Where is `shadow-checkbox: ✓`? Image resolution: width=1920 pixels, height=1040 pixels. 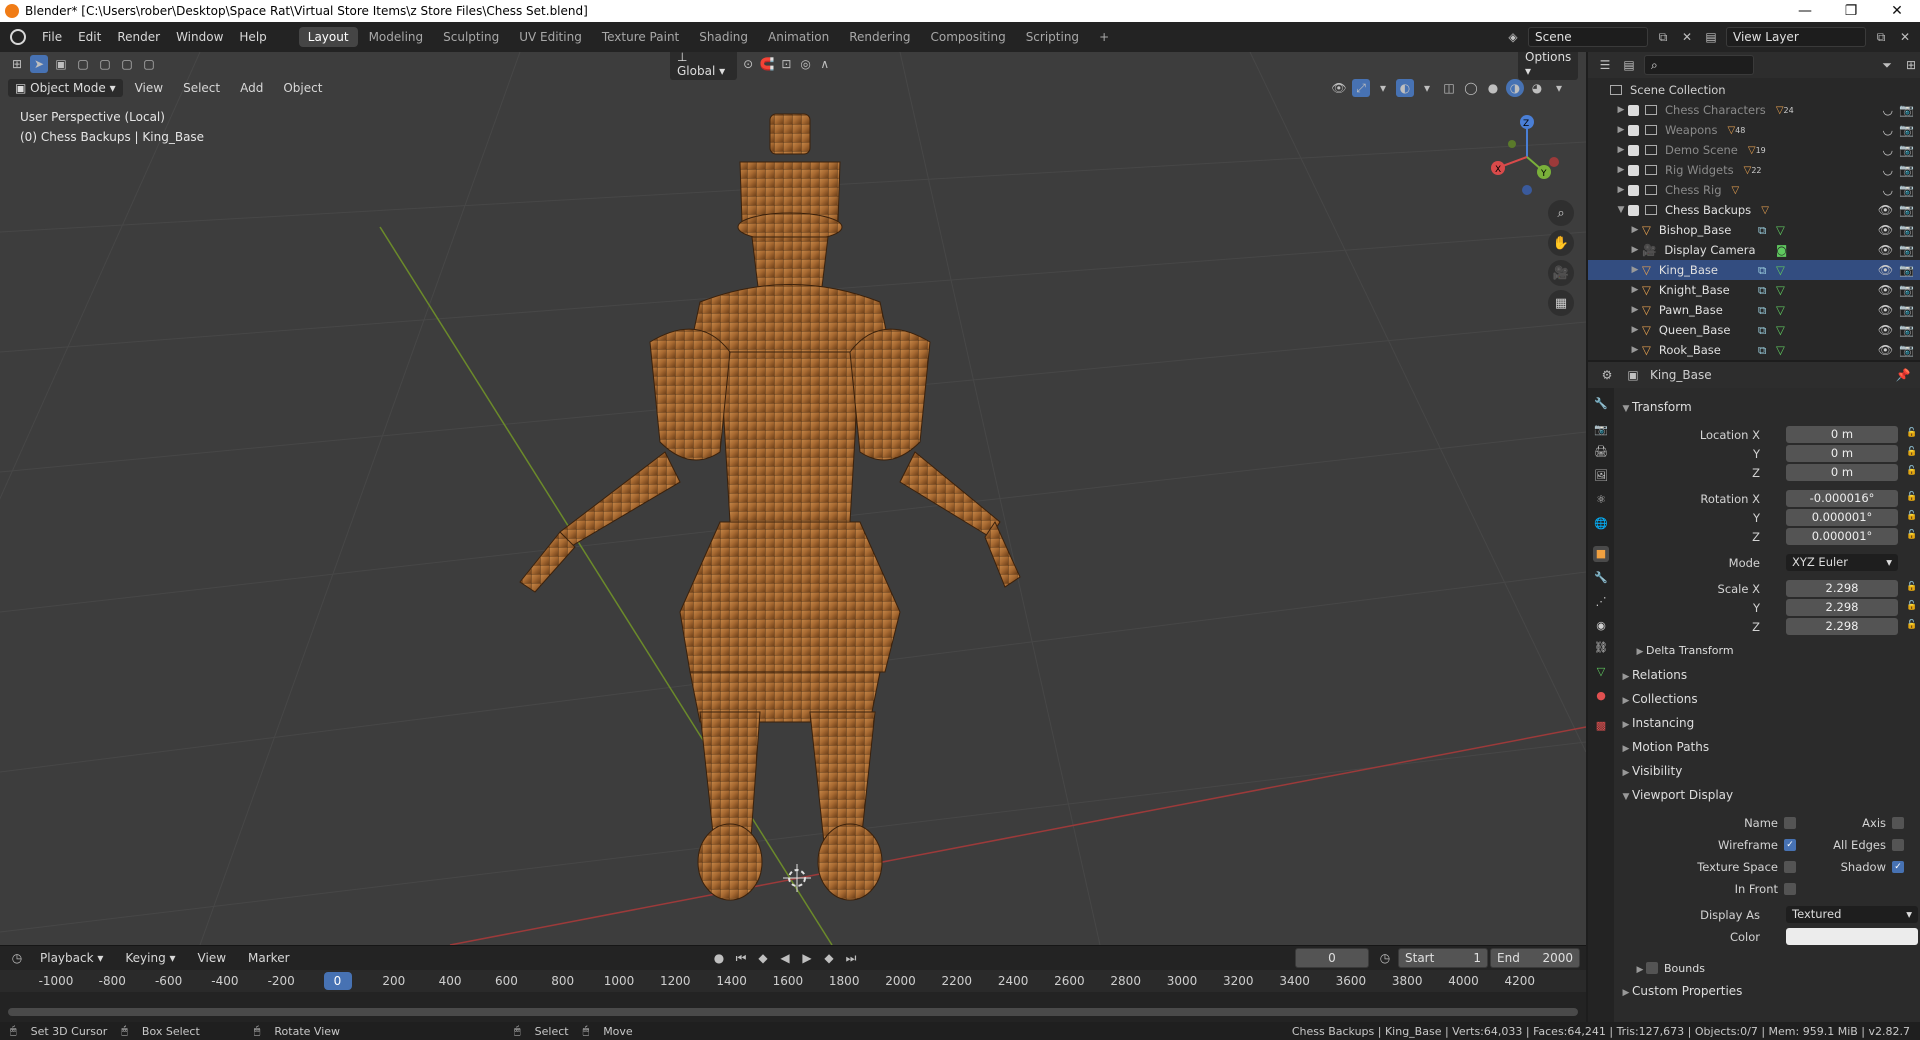
shadow-checkbox: ✓ is located at coordinates (1898, 867).